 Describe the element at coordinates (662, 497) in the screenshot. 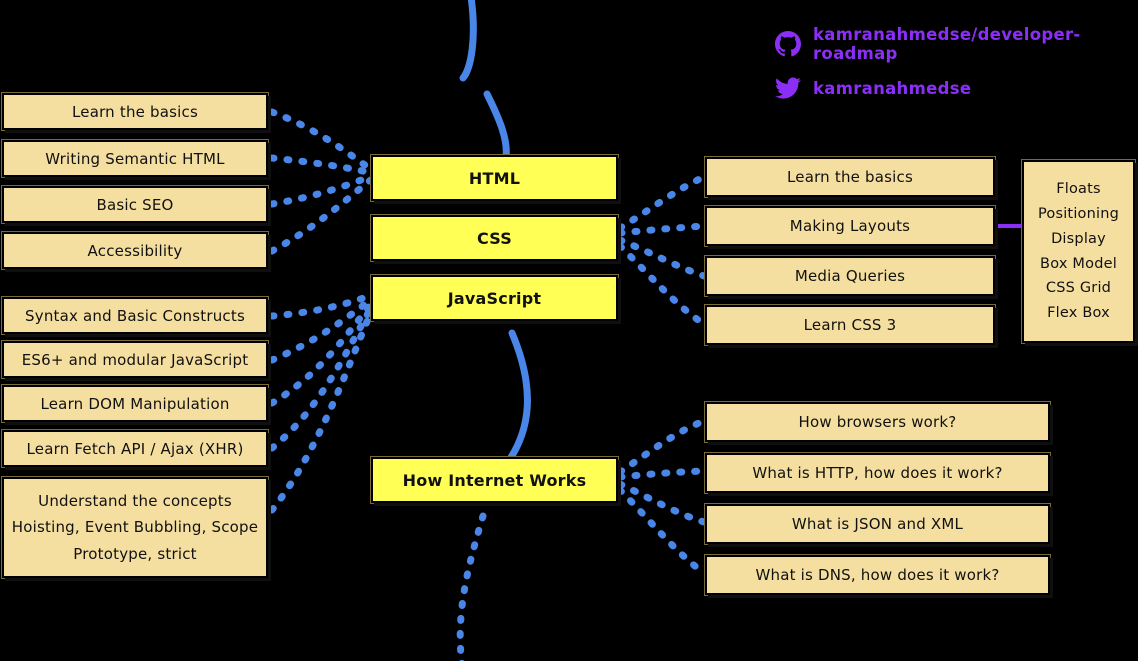

I see `dotted-connectors-internet` at that location.